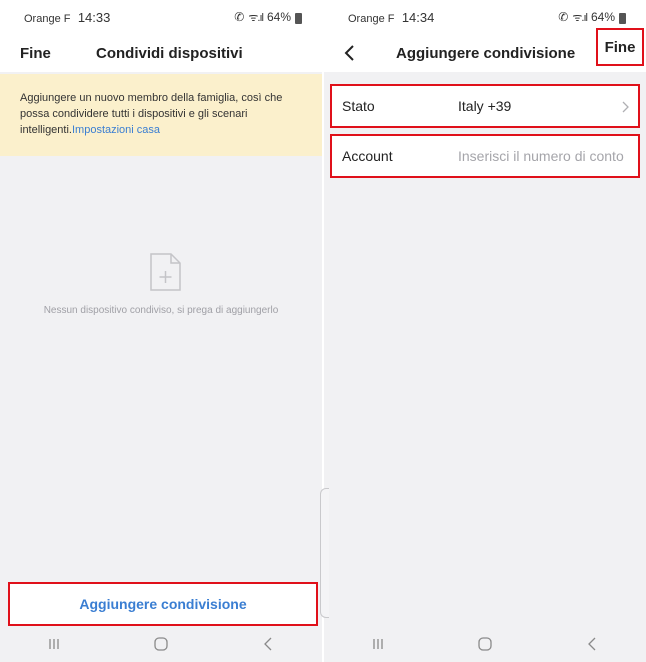  What do you see at coordinates (367, 156) in the screenshot?
I see `account-label: Account` at bounding box center [367, 156].